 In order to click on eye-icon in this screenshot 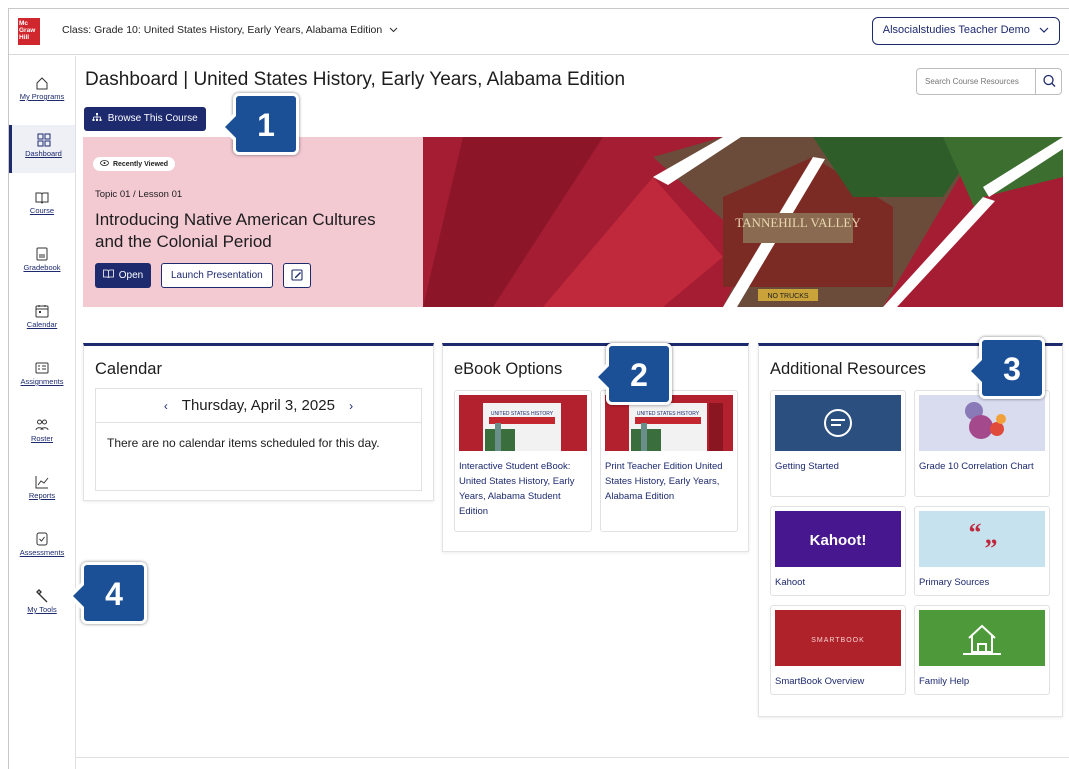, I will do `click(104, 163)`.